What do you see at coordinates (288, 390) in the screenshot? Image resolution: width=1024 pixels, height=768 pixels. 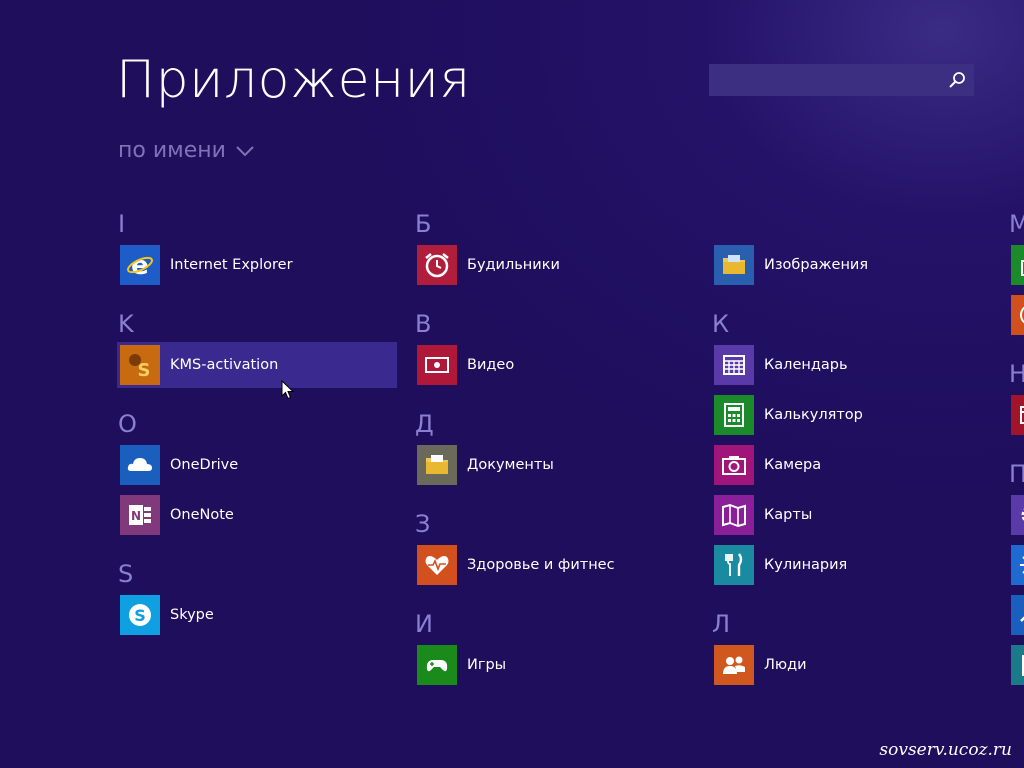 I see `mouse-cursor-icon` at bounding box center [288, 390].